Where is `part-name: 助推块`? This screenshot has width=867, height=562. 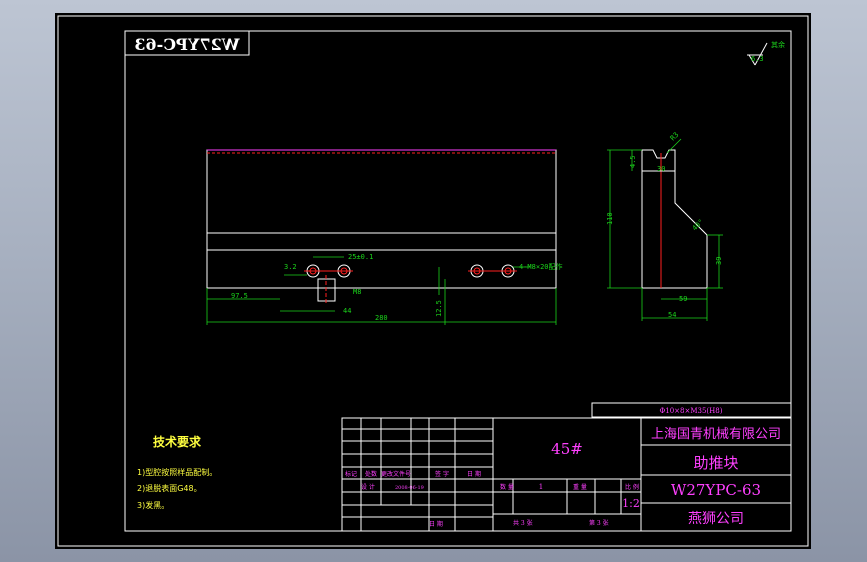 part-name: 助推块 is located at coordinates (715, 463).